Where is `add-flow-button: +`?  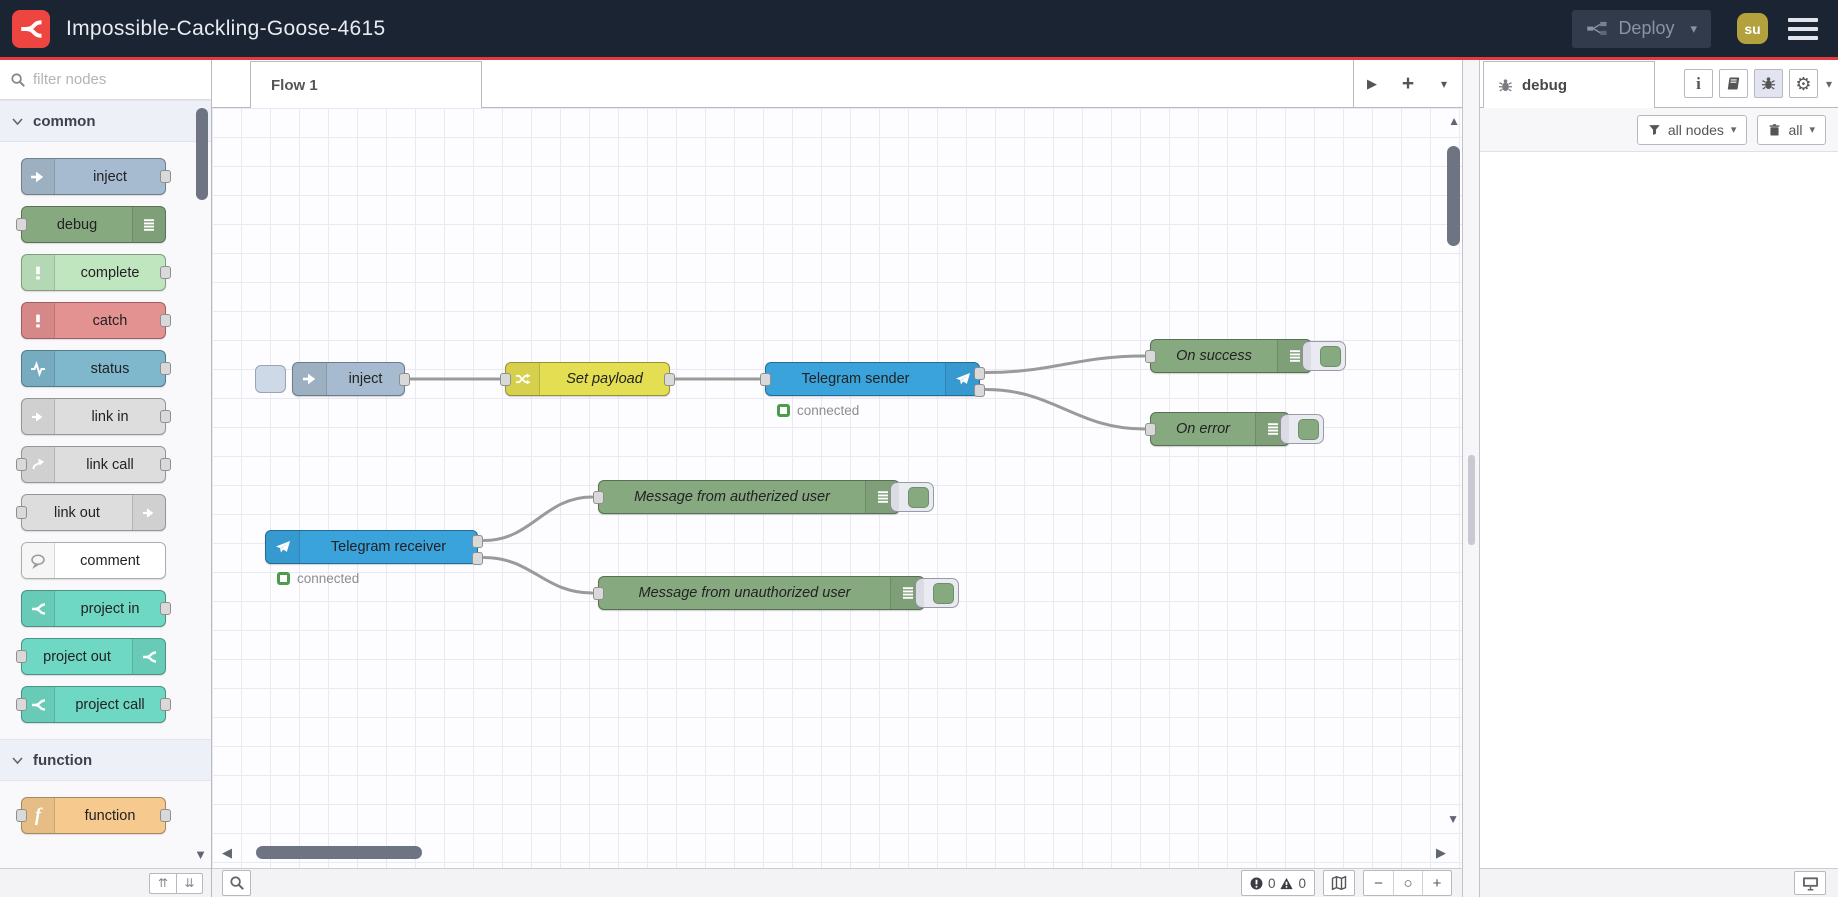 add-flow-button: + is located at coordinates (1408, 84).